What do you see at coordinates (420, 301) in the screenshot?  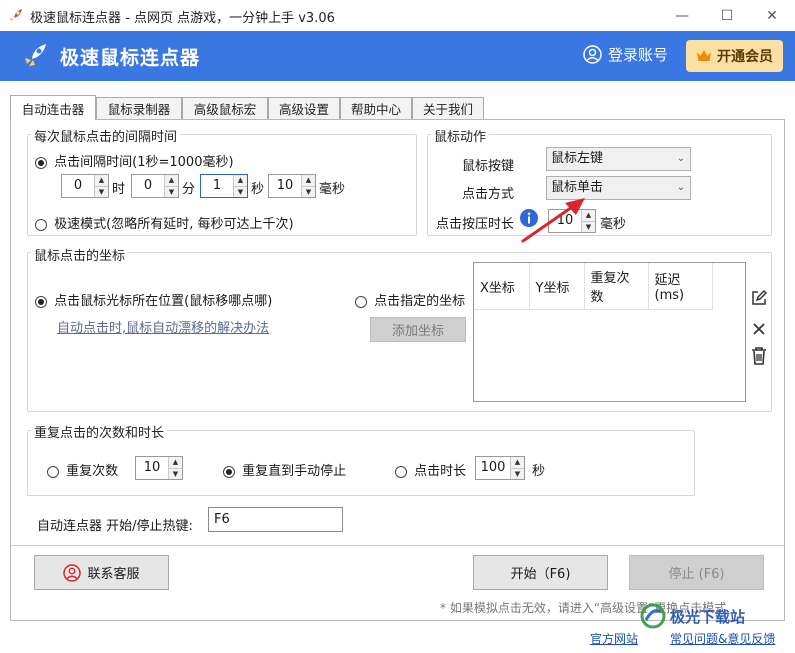 I see `fixed-coords-label: 点击指定的坐标` at bounding box center [420, 301].